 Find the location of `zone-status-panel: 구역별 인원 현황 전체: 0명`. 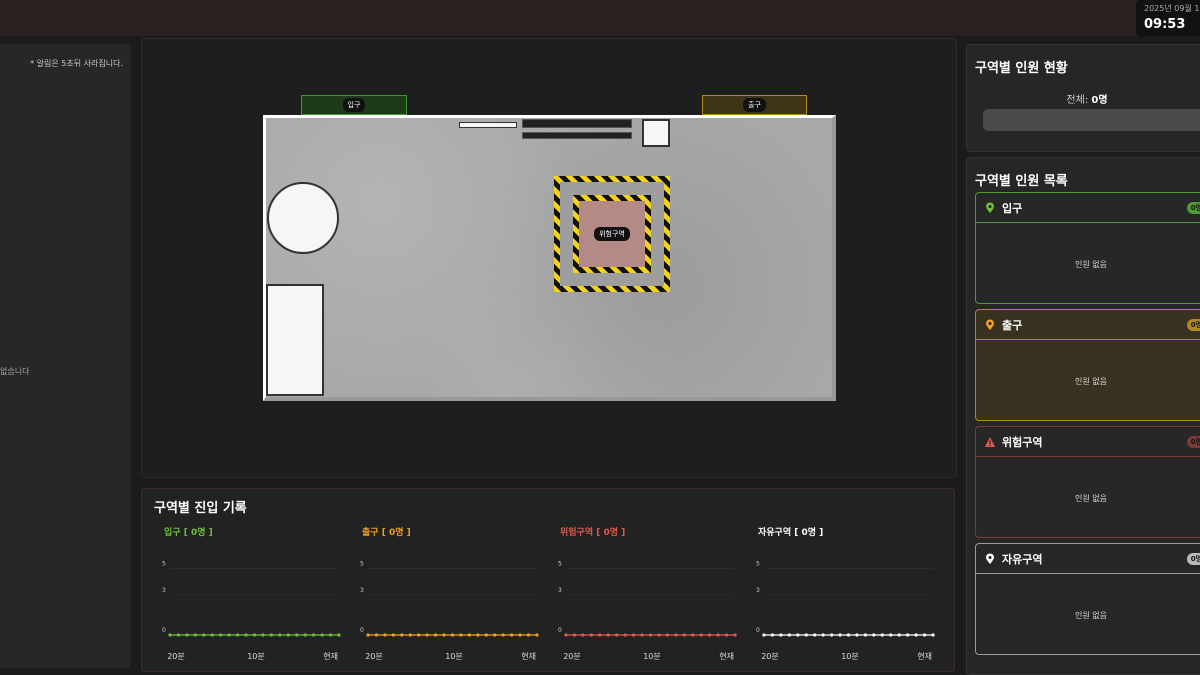

zone-status-panel: 구역별 인원 현황 전체: 0명 is located at coordinates (1083, 98).